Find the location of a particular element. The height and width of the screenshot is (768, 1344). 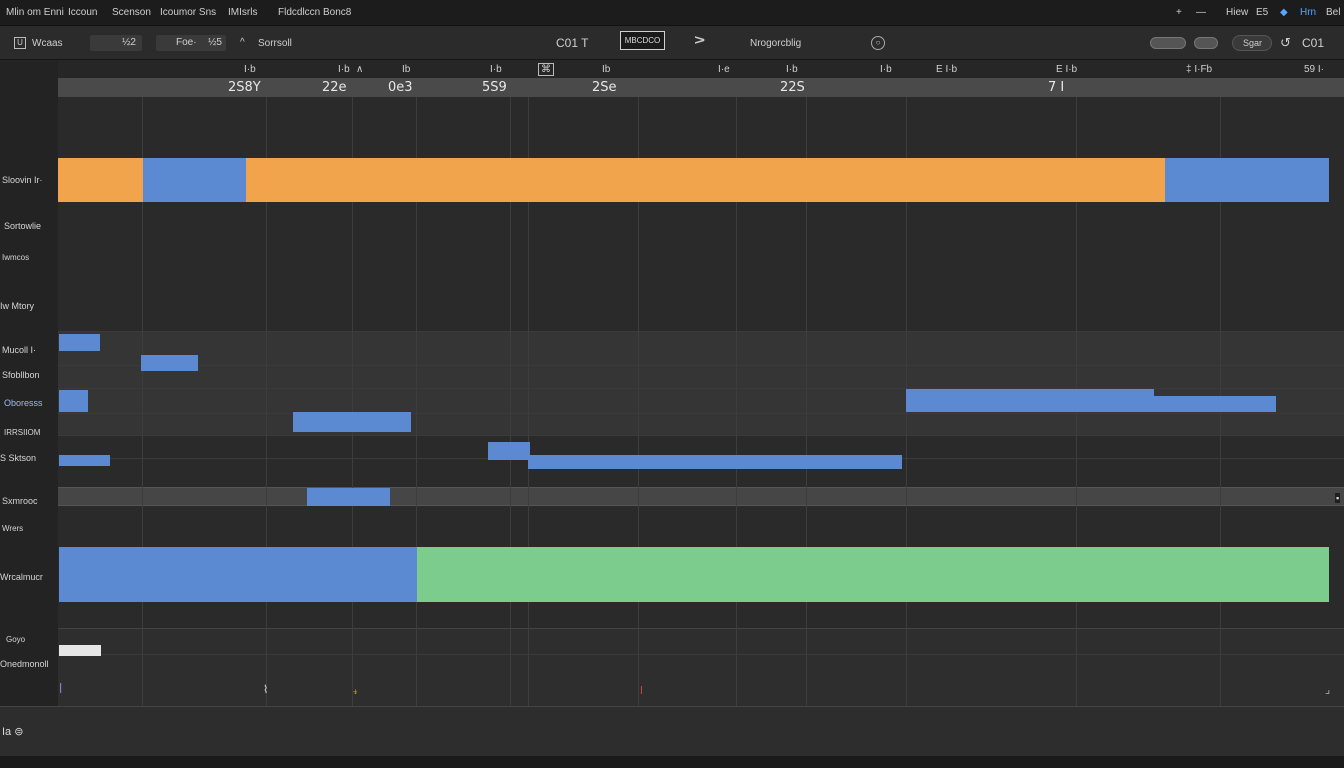

tray-layout: E5 is located at coordinates (1262, 12).